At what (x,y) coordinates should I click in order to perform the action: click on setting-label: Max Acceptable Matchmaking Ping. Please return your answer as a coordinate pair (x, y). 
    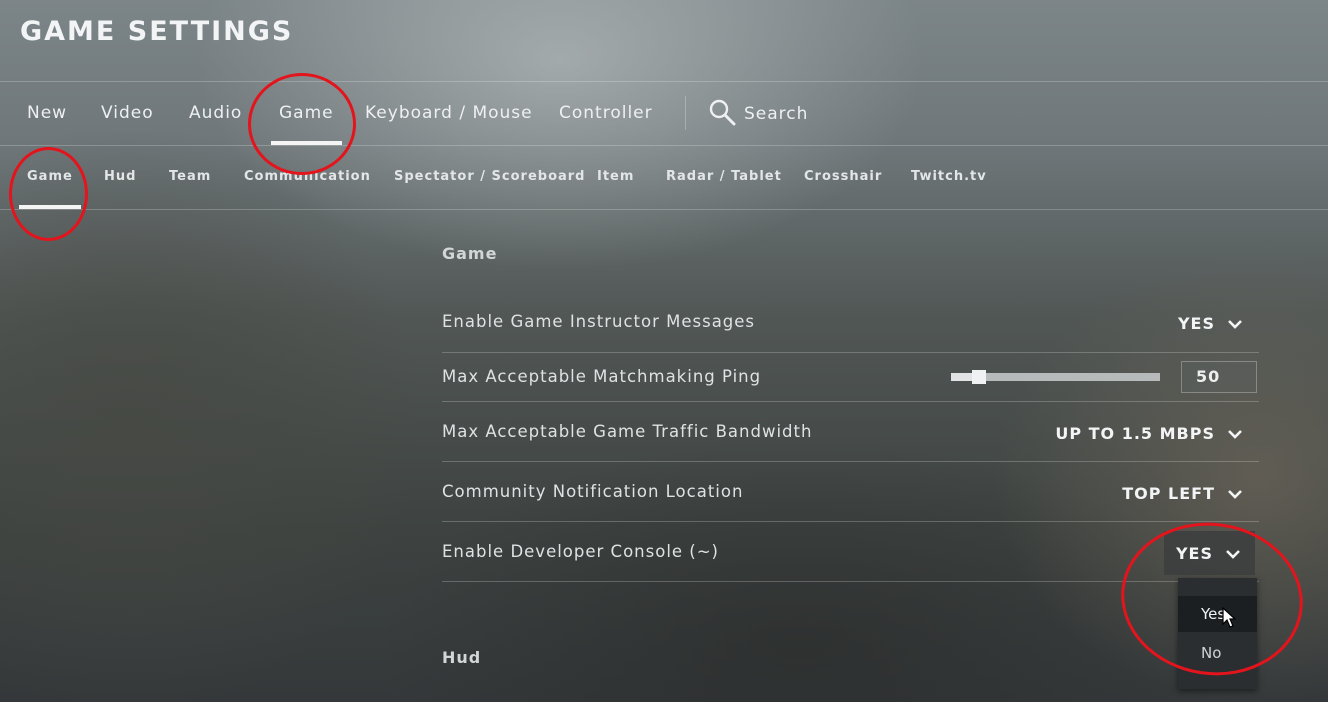
    Looking at the image, I should click on (602, 376).